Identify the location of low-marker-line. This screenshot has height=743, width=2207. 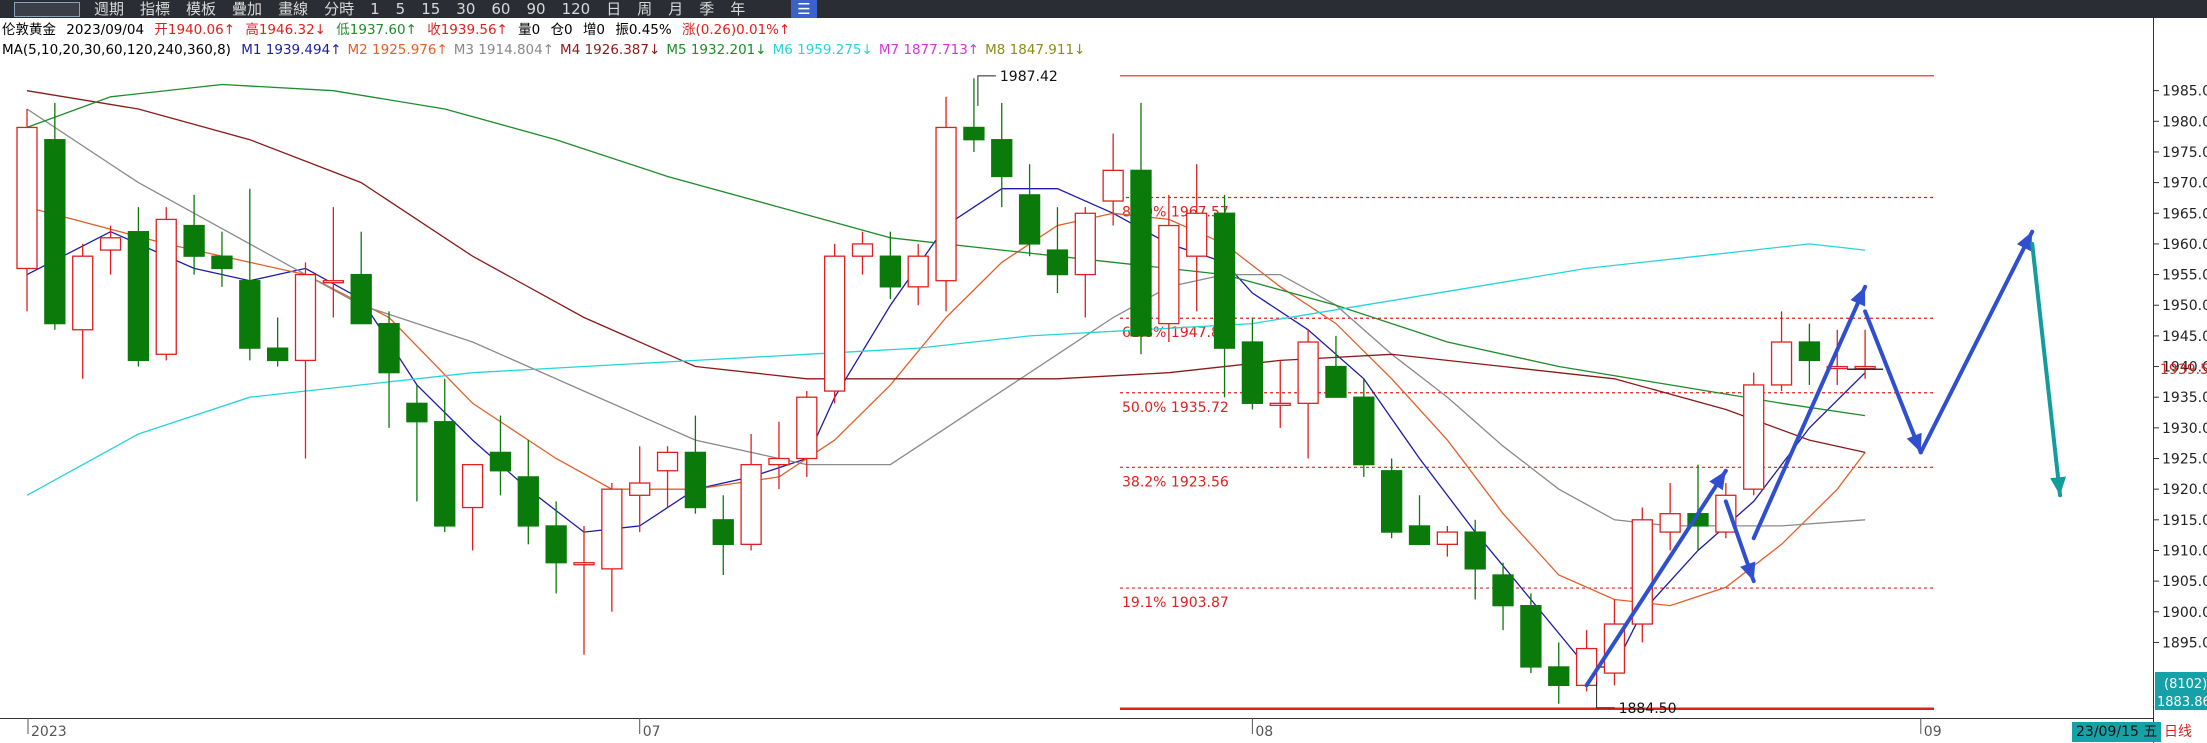
(1605, 695).